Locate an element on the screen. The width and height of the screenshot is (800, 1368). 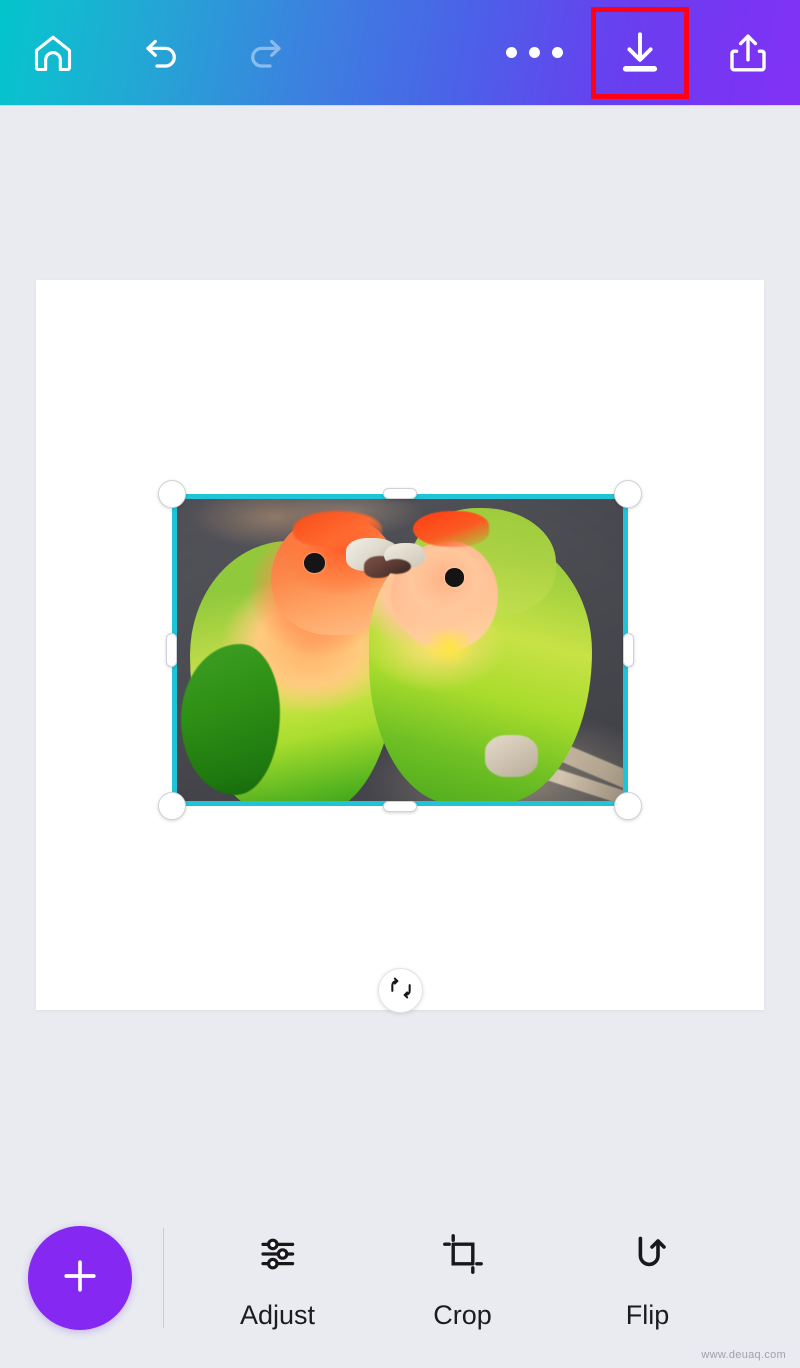
tool-flip: Flip is located at coordinates (647, 1278).